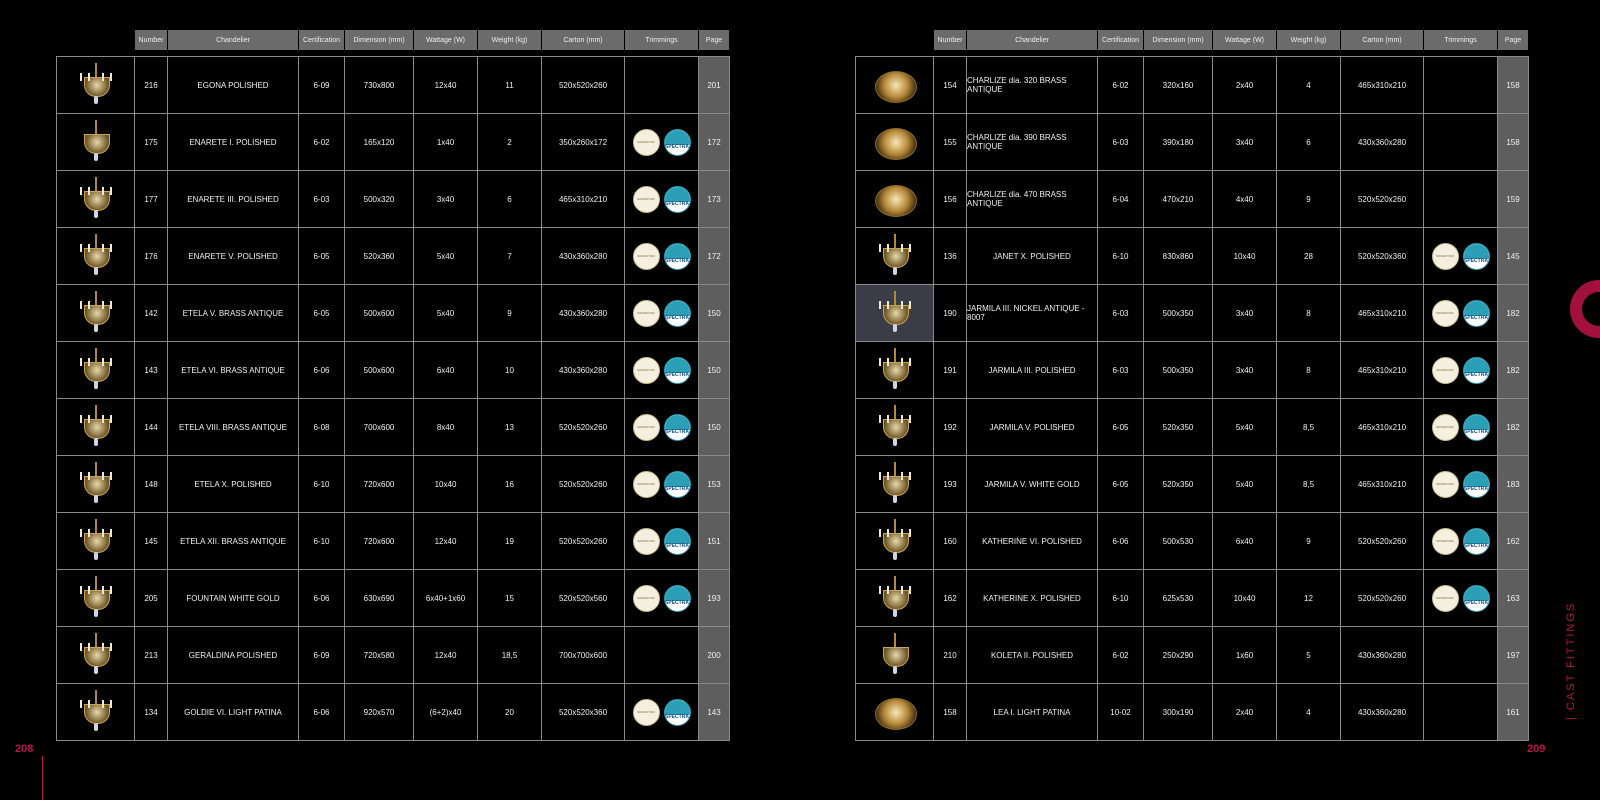 This screenshot has height=800, width=1600. What do you see at coordinates (949, 40) in the screenshot?
I see `header-number: Number` at bounding box center [949, 40].